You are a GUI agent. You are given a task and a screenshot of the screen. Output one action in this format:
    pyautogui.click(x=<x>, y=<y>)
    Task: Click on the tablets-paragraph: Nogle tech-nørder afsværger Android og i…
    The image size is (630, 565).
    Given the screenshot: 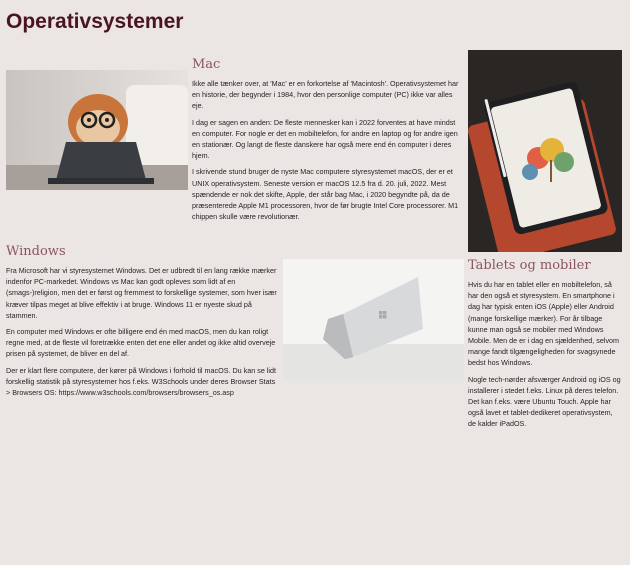 What is the action you would take?
    pyautogui.click(x=544, y=401)
    